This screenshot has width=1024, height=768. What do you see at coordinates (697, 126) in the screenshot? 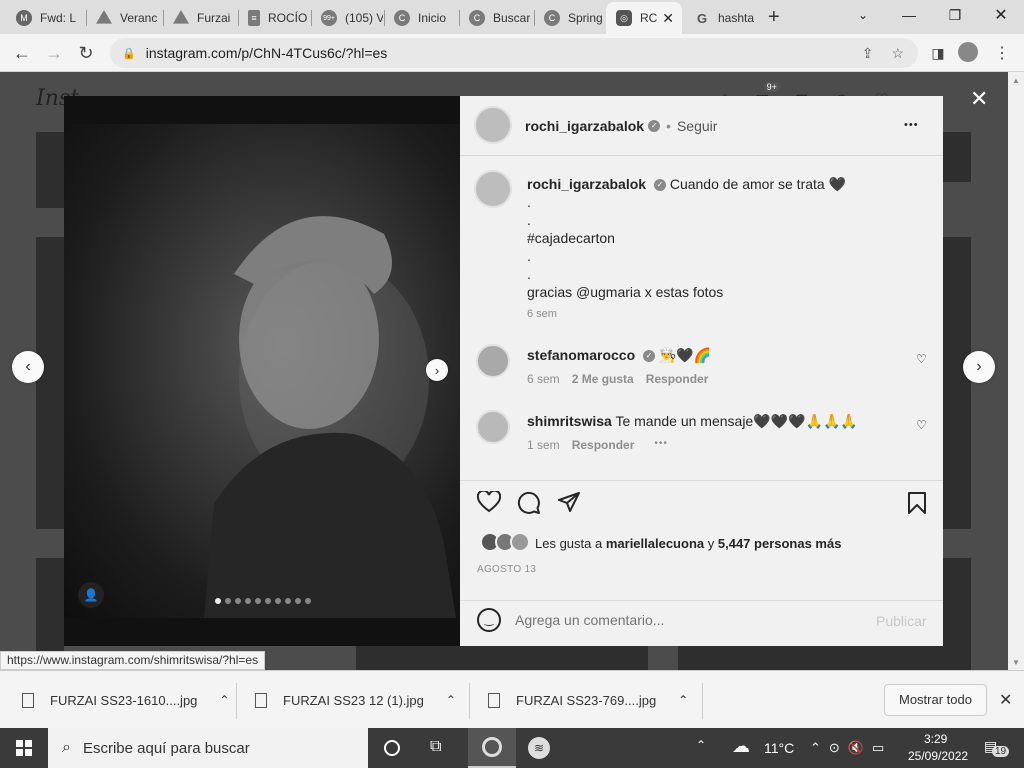
I see `follow-button: Seguir` at bounding box center [697, 126].